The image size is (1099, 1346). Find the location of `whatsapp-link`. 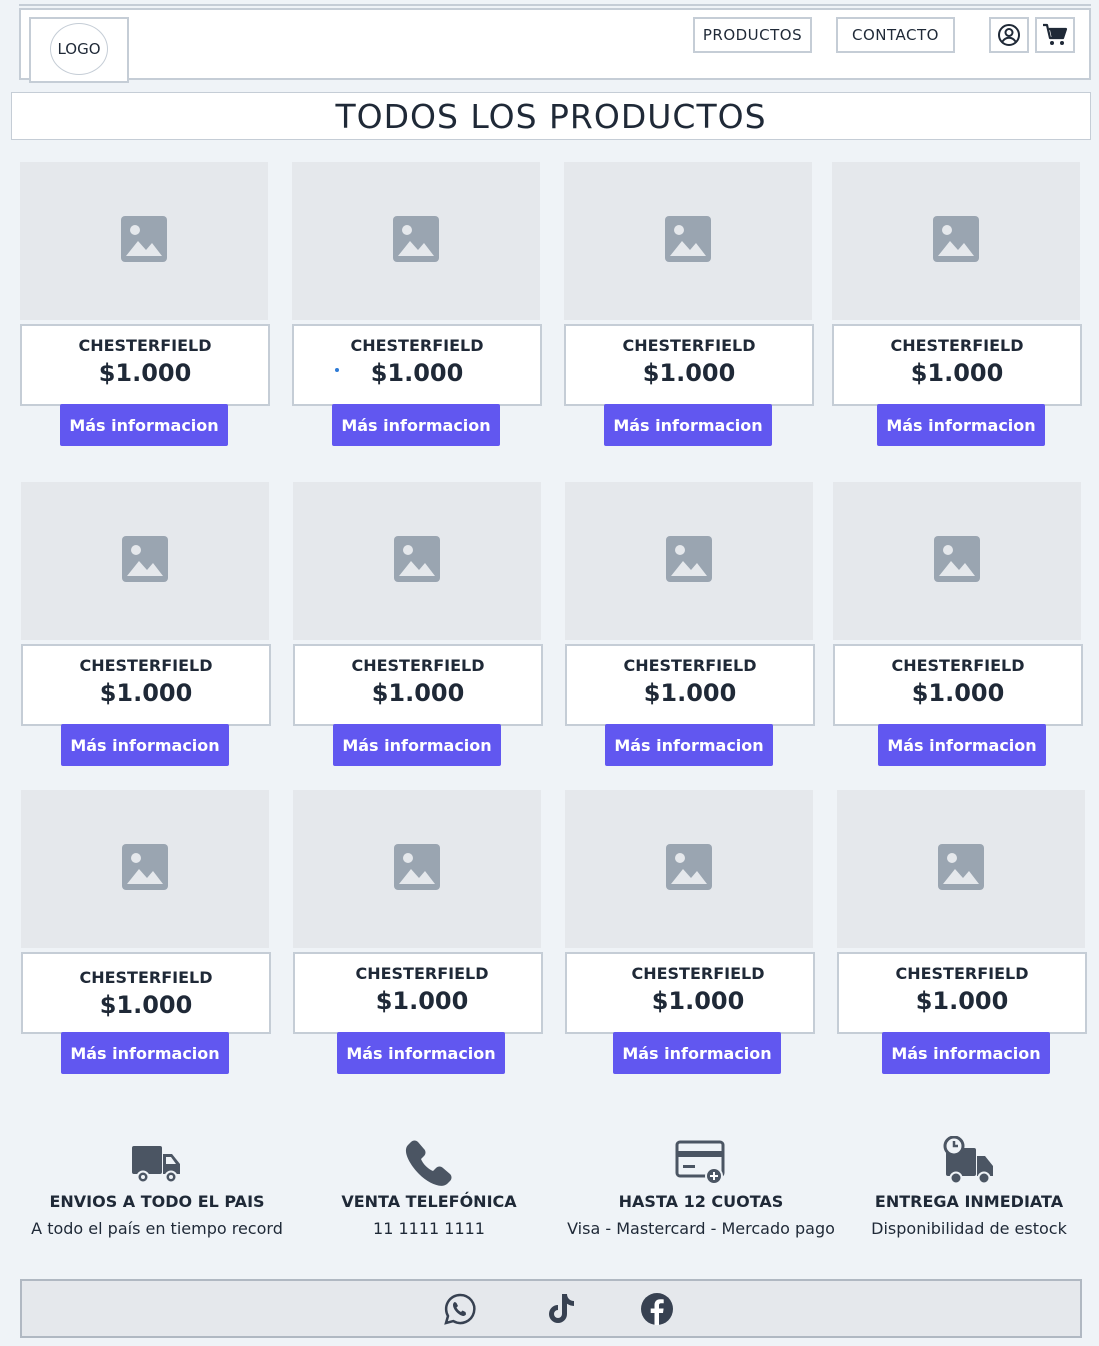

whatsapp-link is located at coordinates (460, 1309).